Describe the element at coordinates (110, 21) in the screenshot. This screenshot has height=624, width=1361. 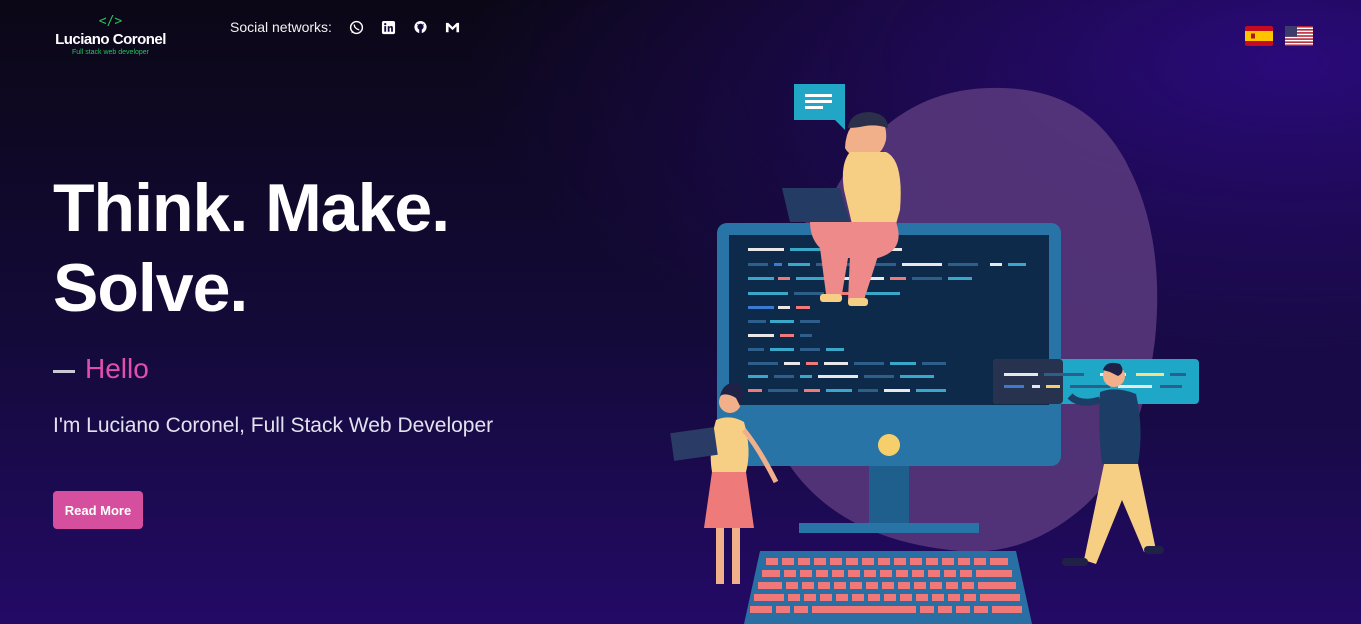
I see `code-icon: </>` at that location.